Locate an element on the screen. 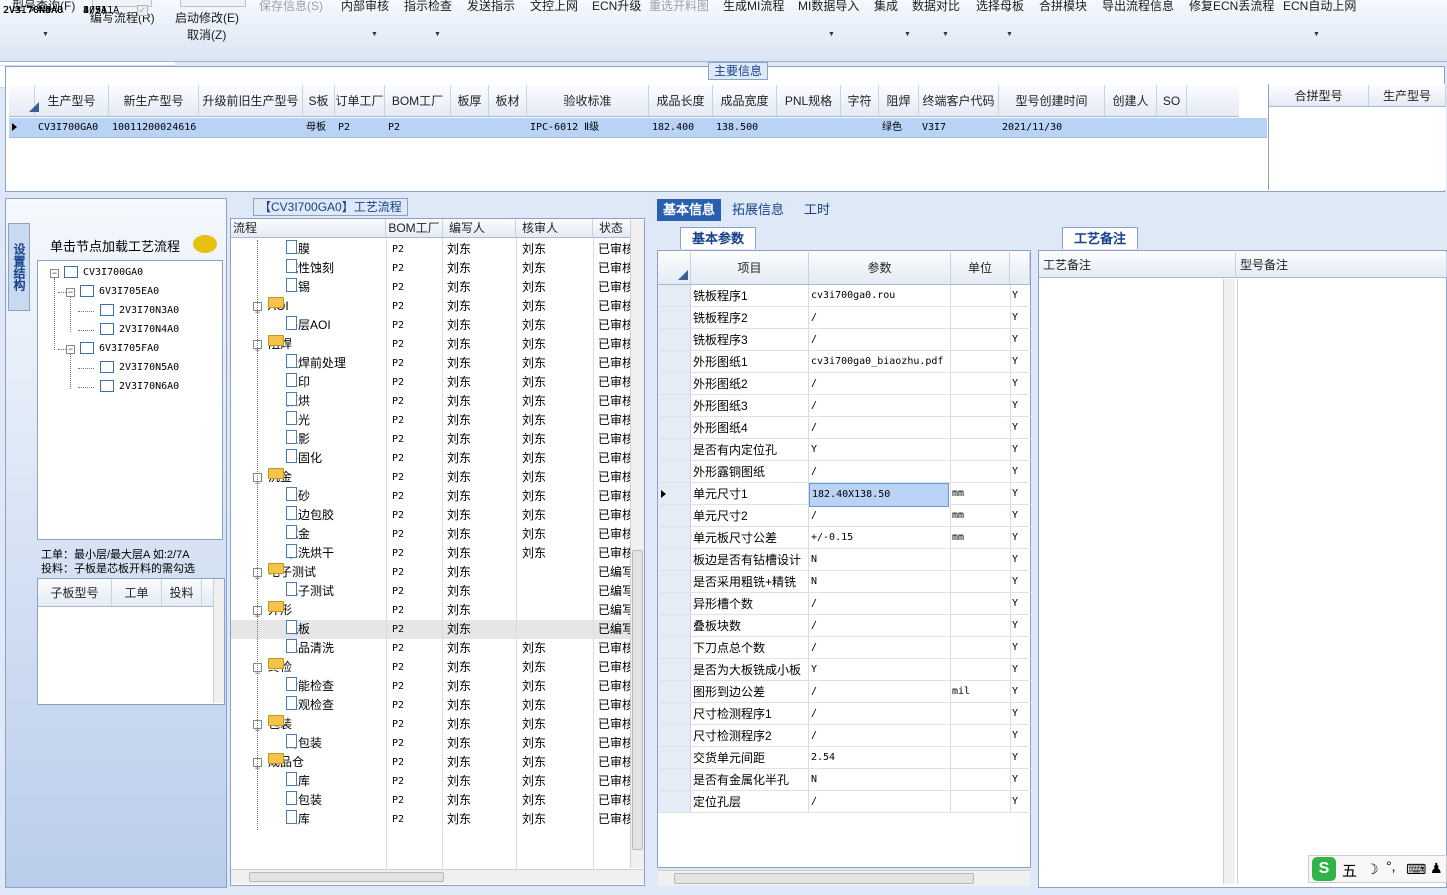 This screenshot has width=1447, height=895. remark-subtab: 工艺备注 is located at coordinates (1100, 238).